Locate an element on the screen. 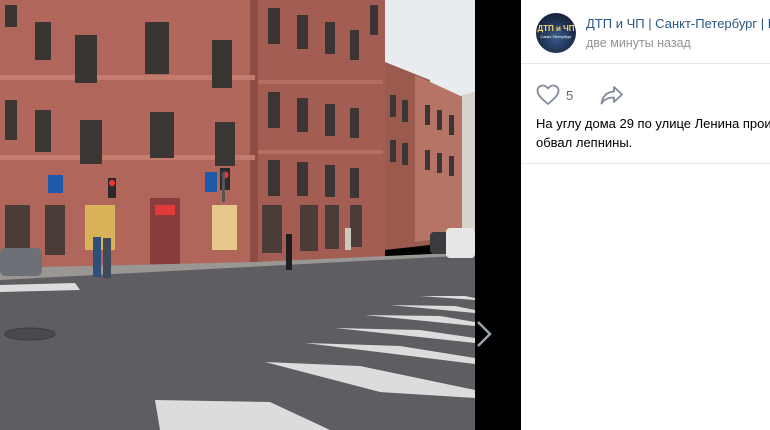  avatar-title: ДТП и ЧП is located at coordinates (556, 28).